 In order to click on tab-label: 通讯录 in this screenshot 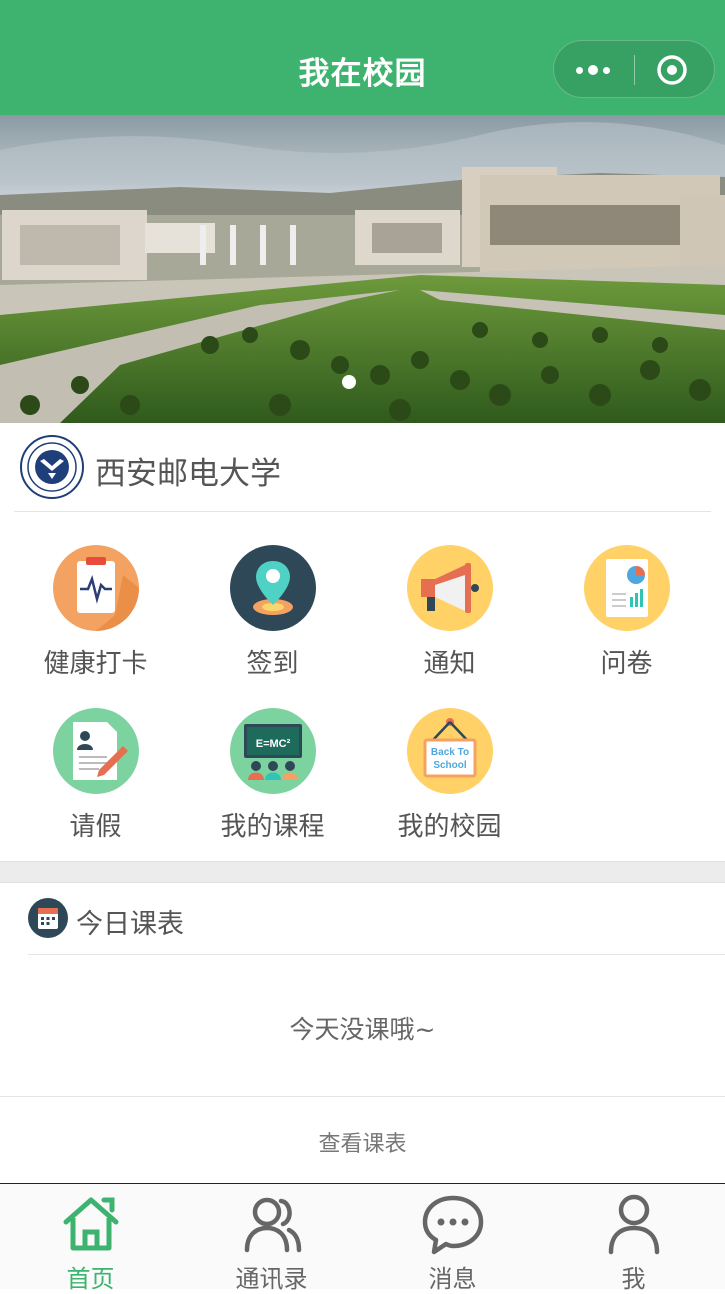, I will do `click(271, 1279)`.